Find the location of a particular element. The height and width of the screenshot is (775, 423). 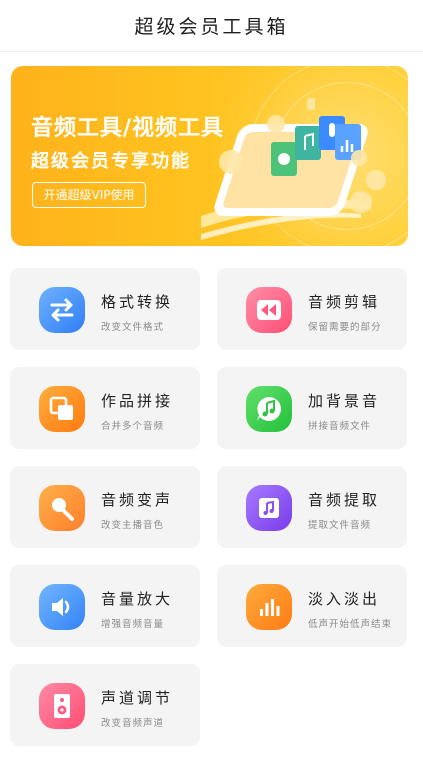

phone-illustration is located at coordinates (293, 169).